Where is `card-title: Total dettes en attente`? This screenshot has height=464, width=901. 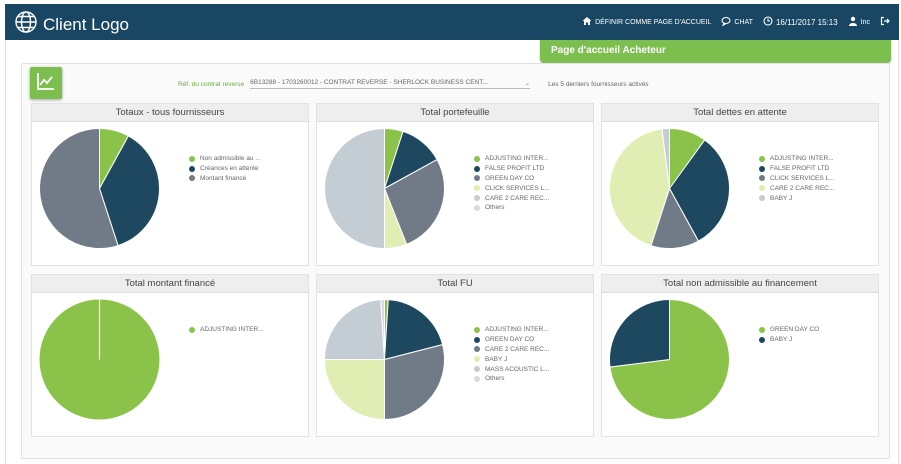 card-title: Total dettes en attente is located at coordinates (740, 113).